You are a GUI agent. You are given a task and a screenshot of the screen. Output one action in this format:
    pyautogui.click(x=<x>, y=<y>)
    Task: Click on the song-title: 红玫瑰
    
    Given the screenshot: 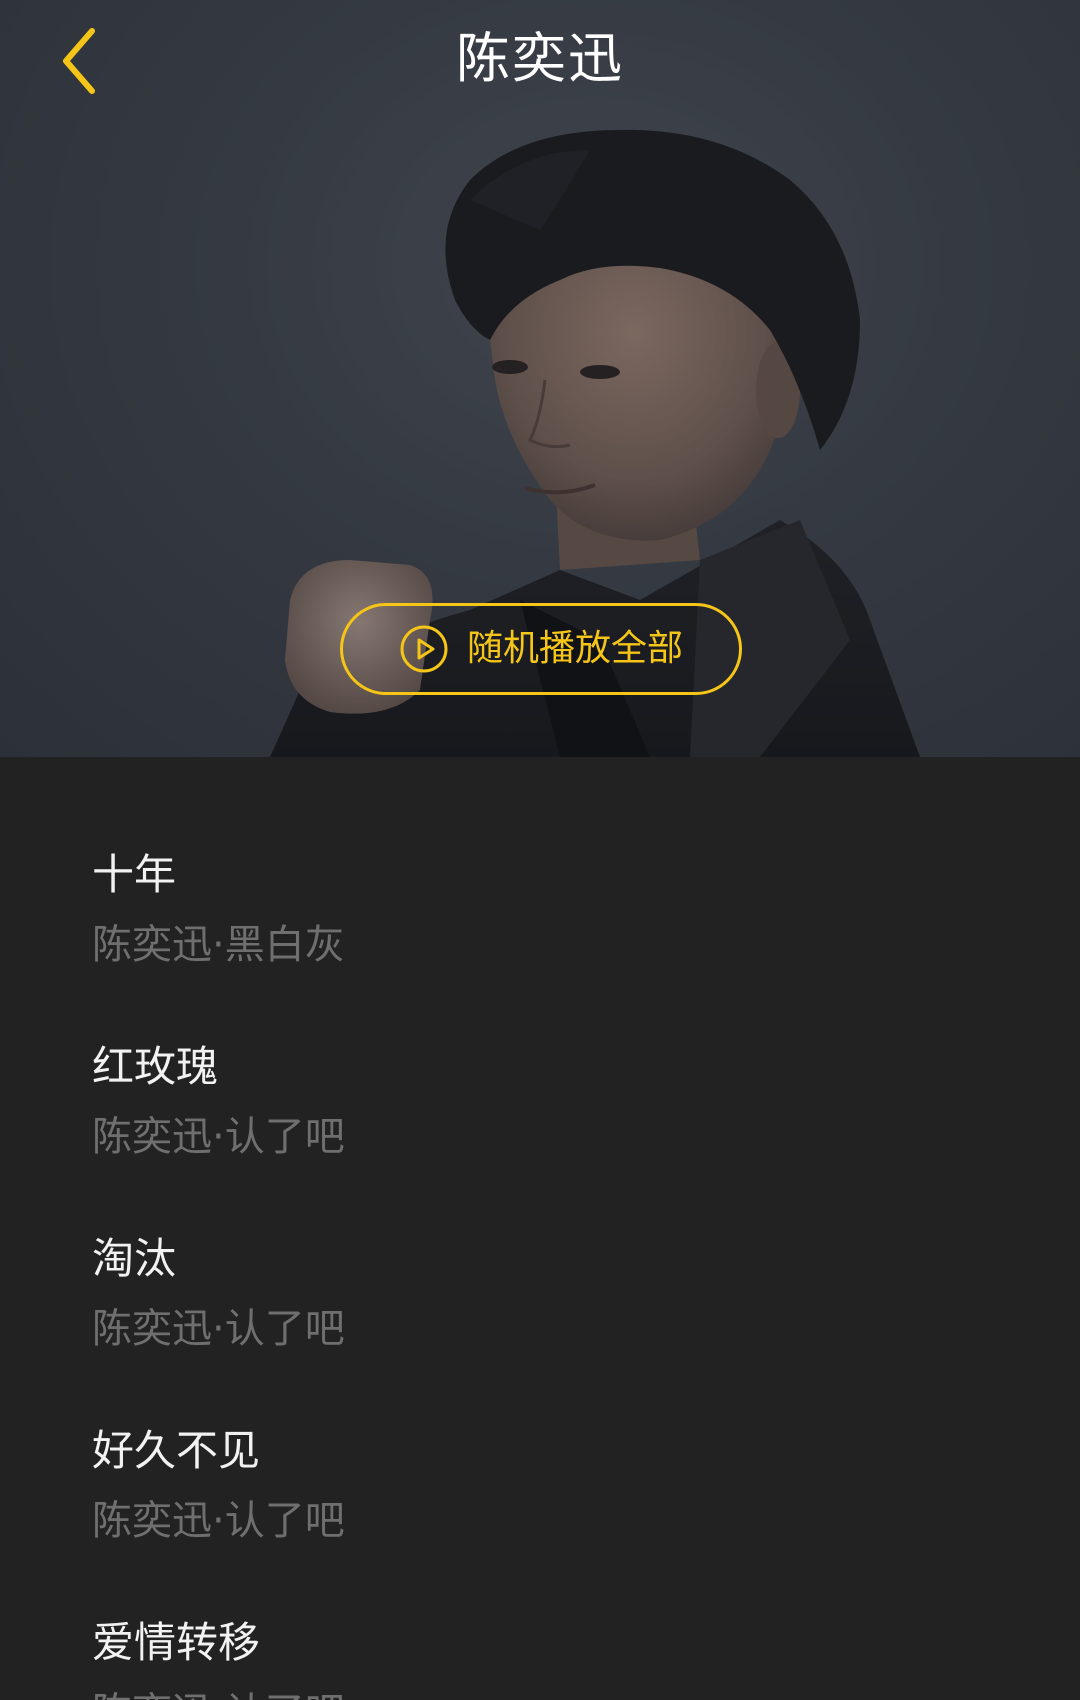 What is the action you would take?
    pyautogui.click(x=155, y=1066)
    